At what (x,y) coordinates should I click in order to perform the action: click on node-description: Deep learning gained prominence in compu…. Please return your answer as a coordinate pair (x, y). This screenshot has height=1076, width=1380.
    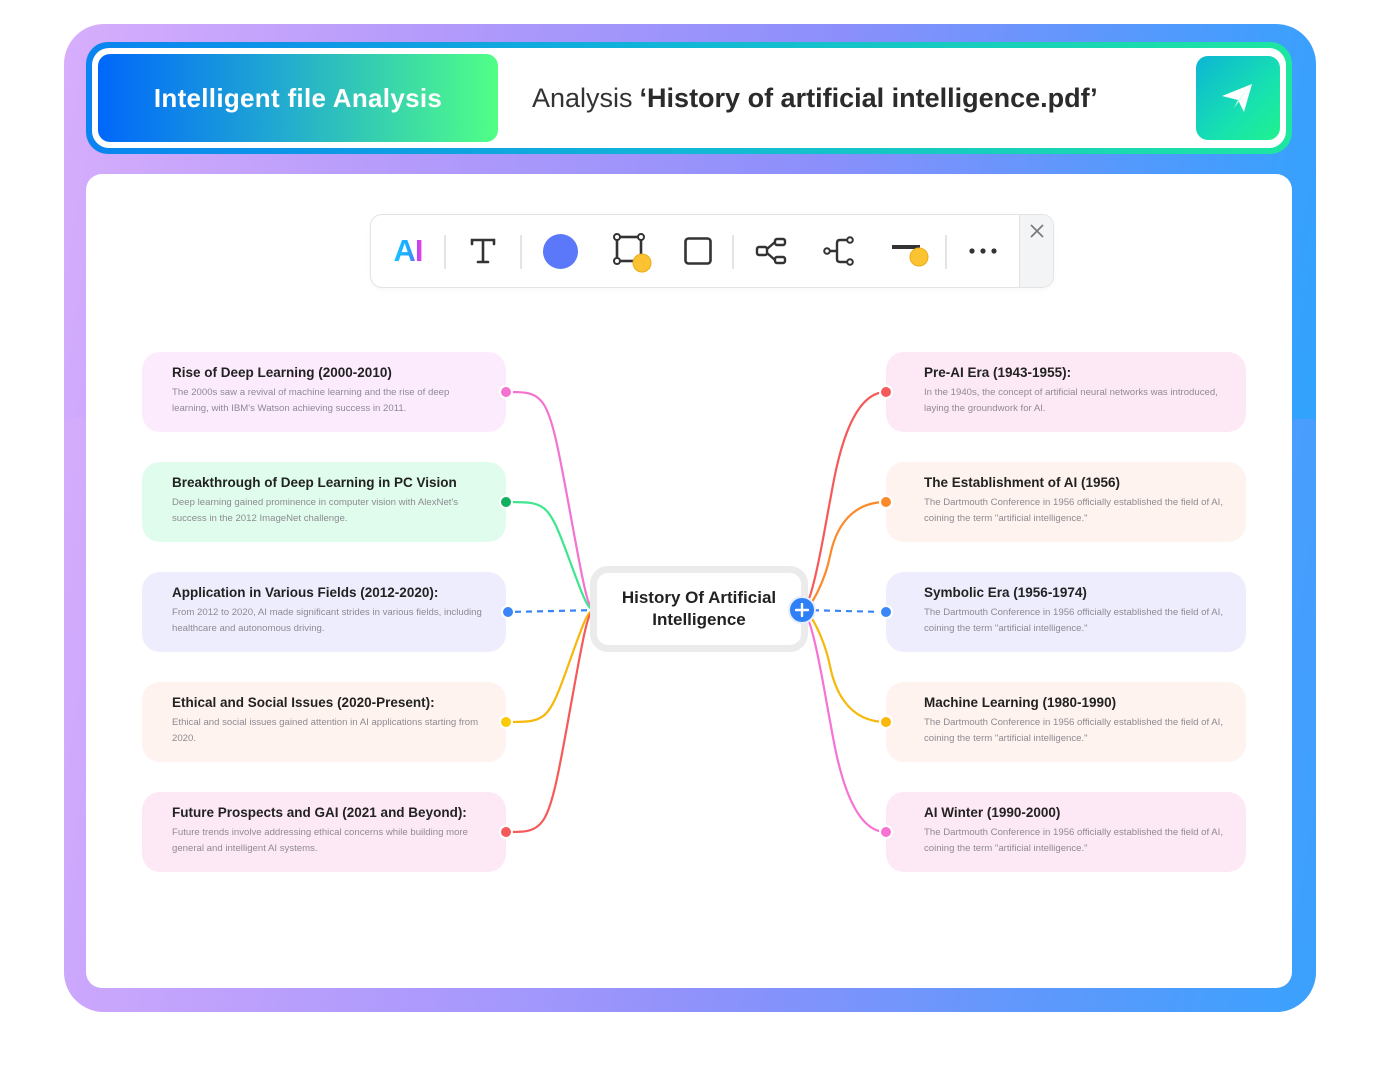
    Looking at the image, I should click on (315, 510).